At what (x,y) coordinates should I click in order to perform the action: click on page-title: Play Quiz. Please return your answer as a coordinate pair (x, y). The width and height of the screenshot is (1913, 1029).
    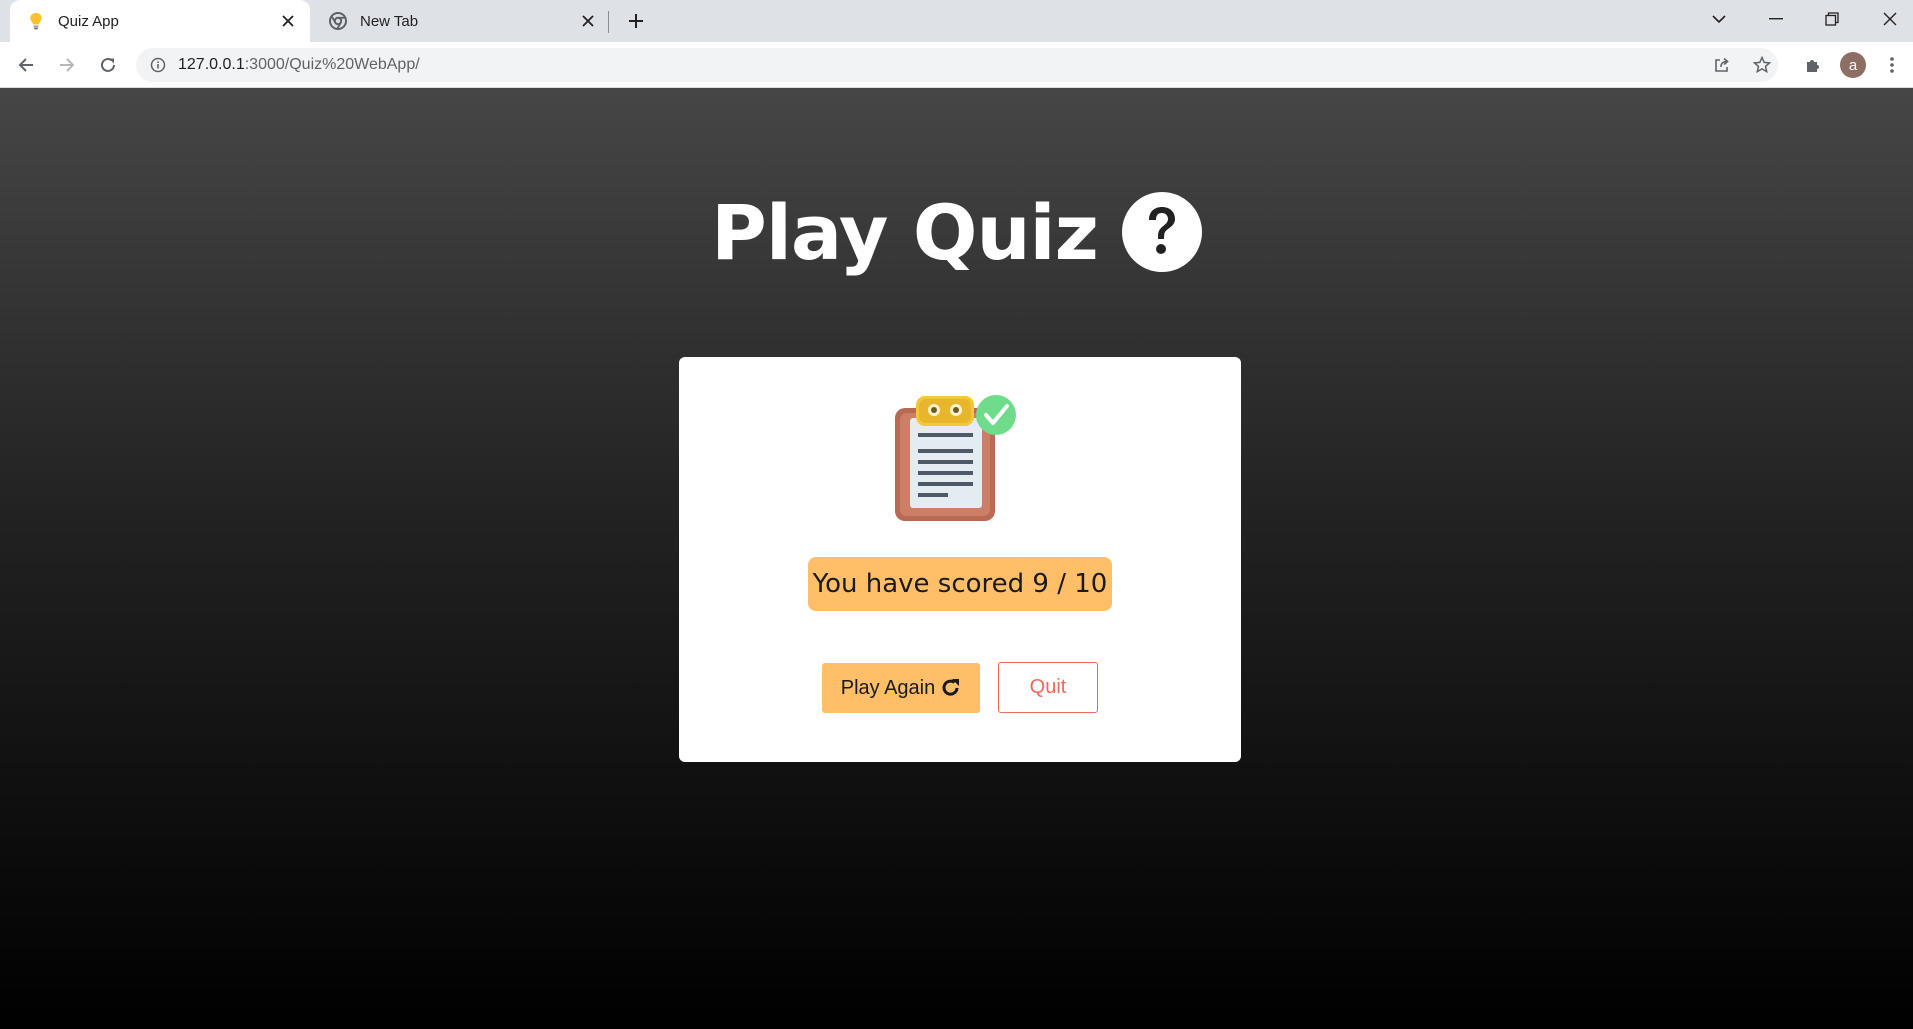
    Looking at the image, I should click on (956, 232).